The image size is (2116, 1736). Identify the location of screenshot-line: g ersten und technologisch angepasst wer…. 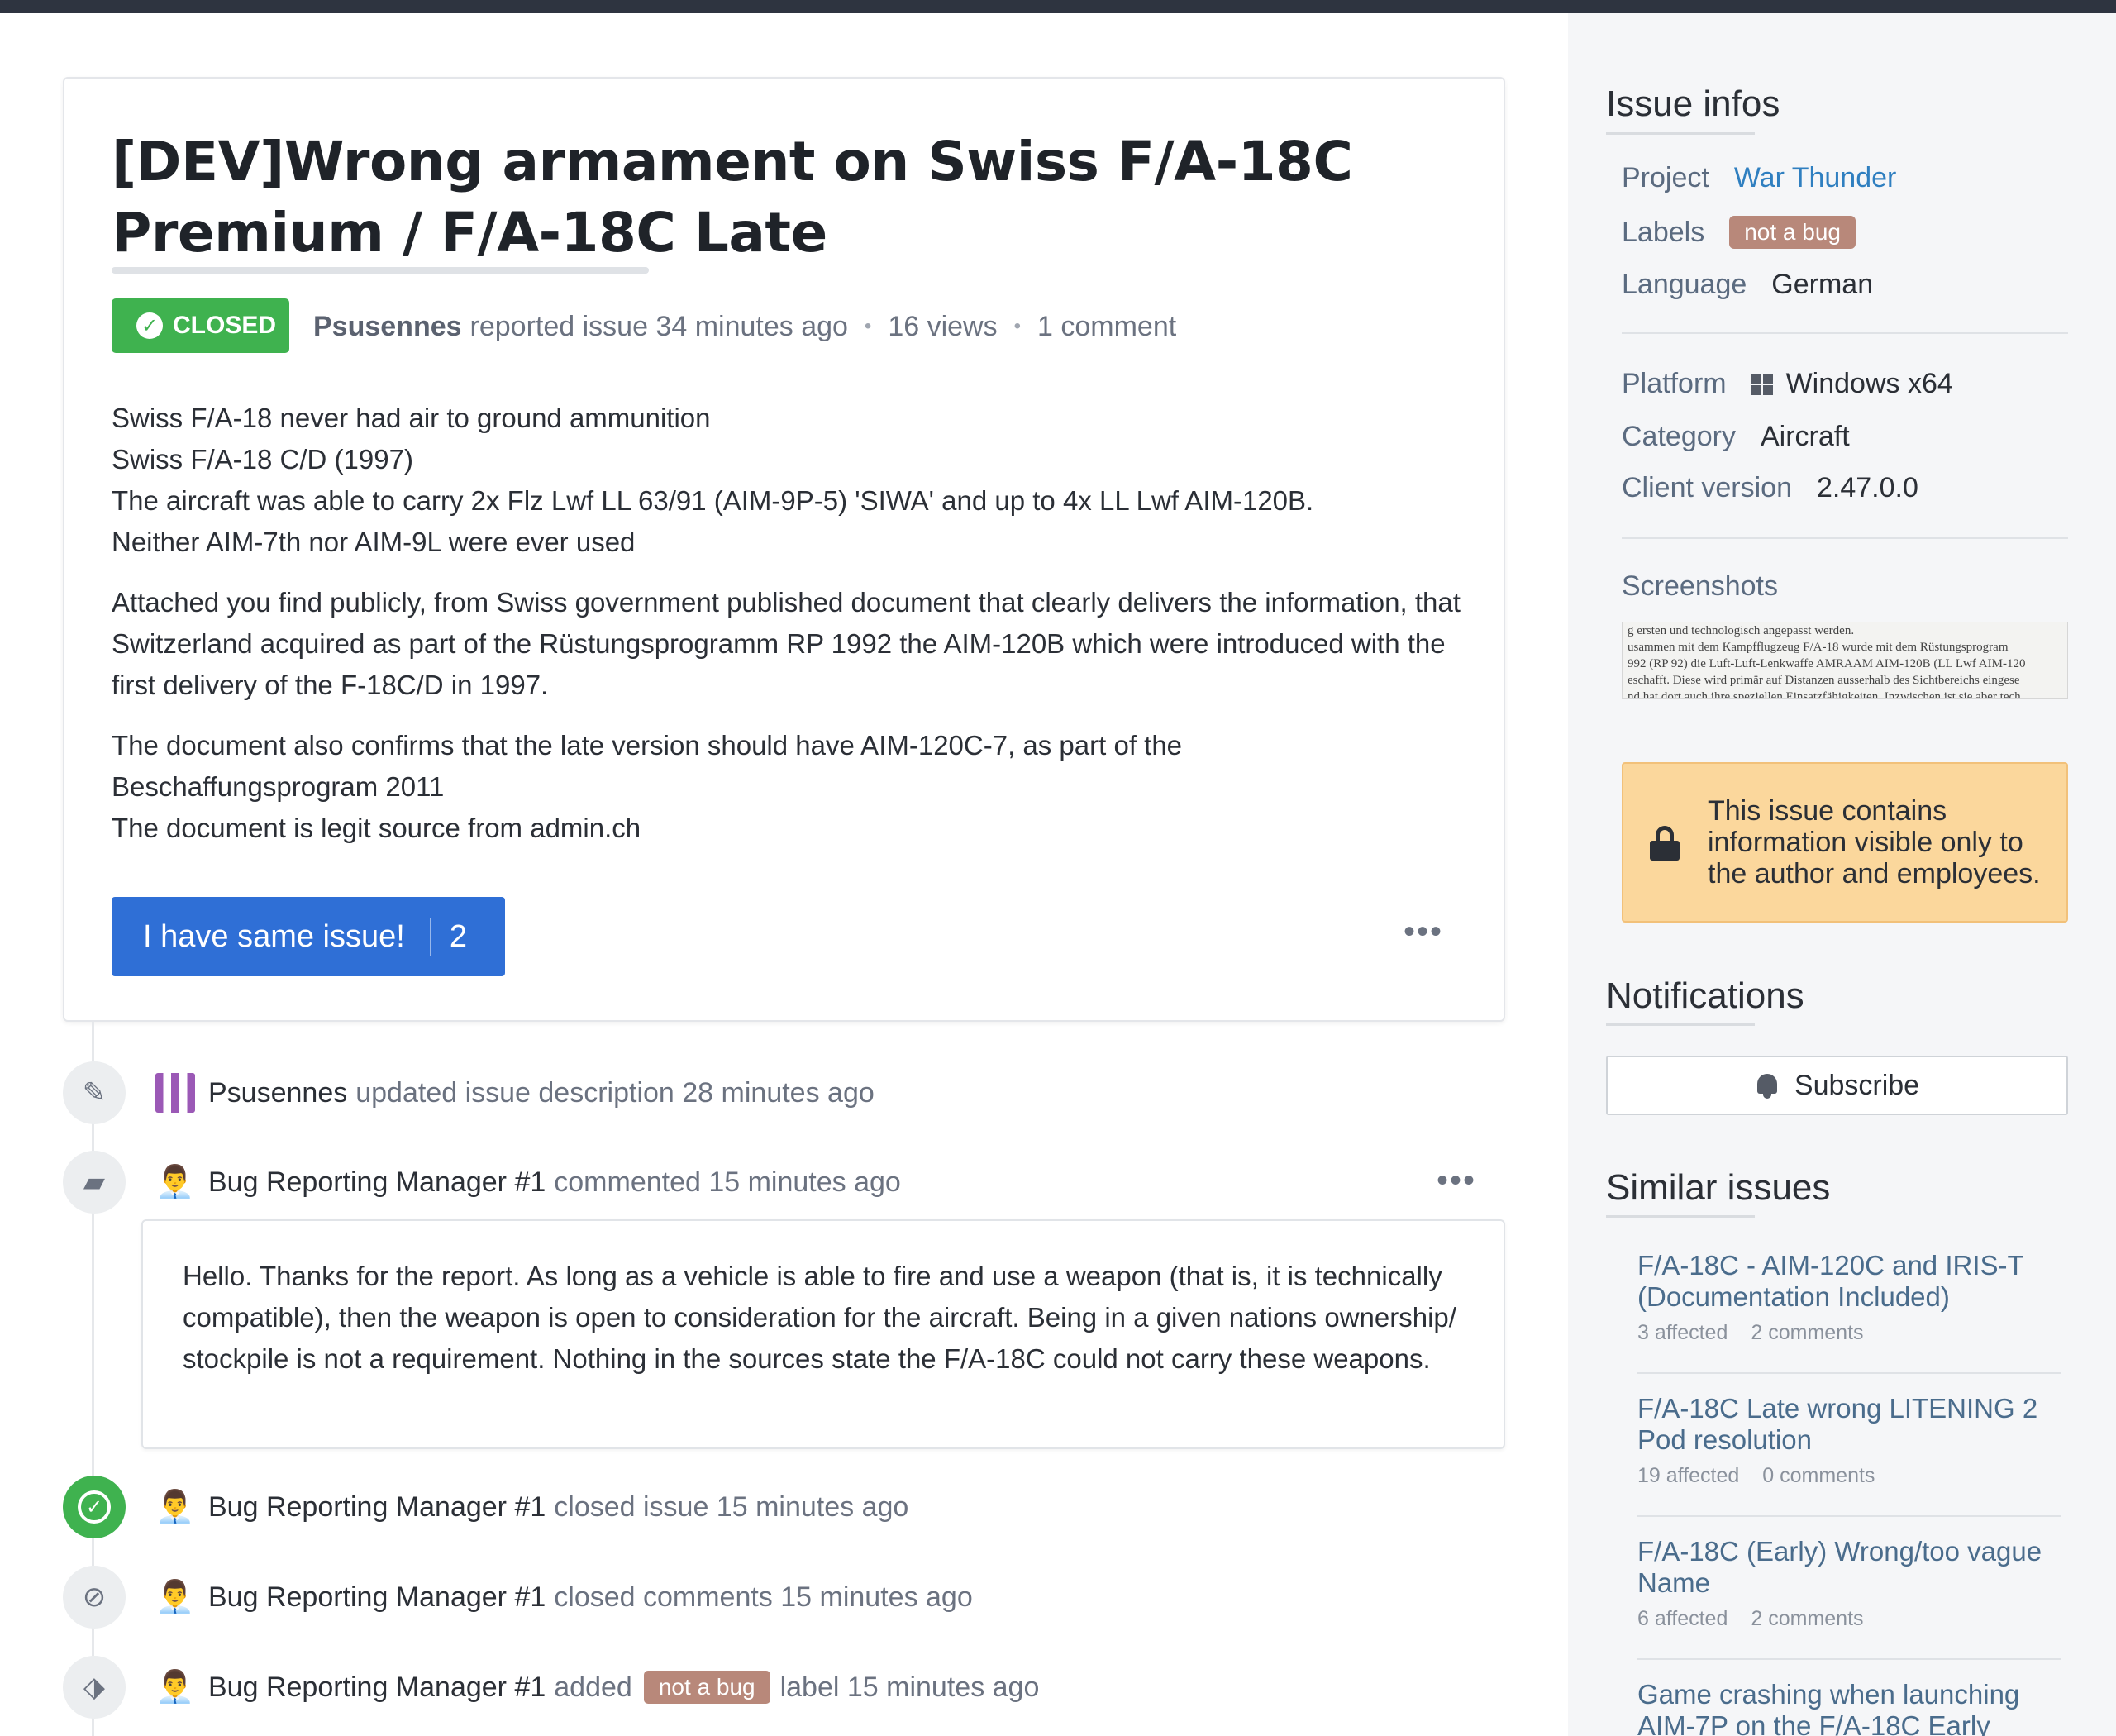
(1741, 630).